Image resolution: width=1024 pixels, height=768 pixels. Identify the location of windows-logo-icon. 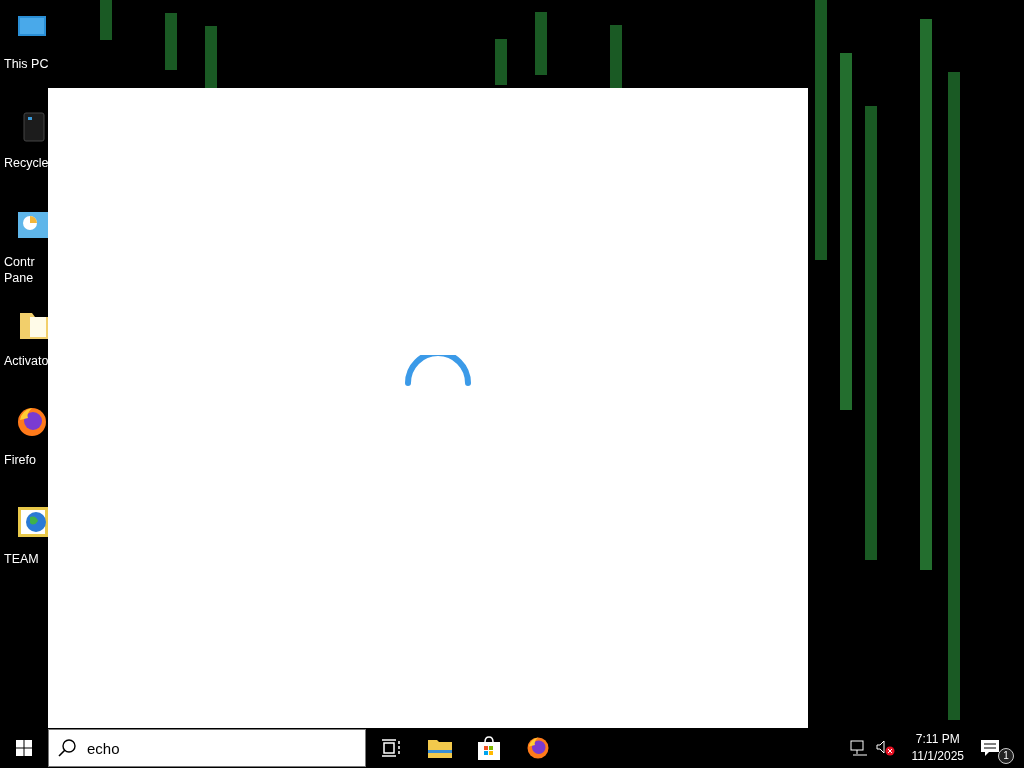
(24, 748).